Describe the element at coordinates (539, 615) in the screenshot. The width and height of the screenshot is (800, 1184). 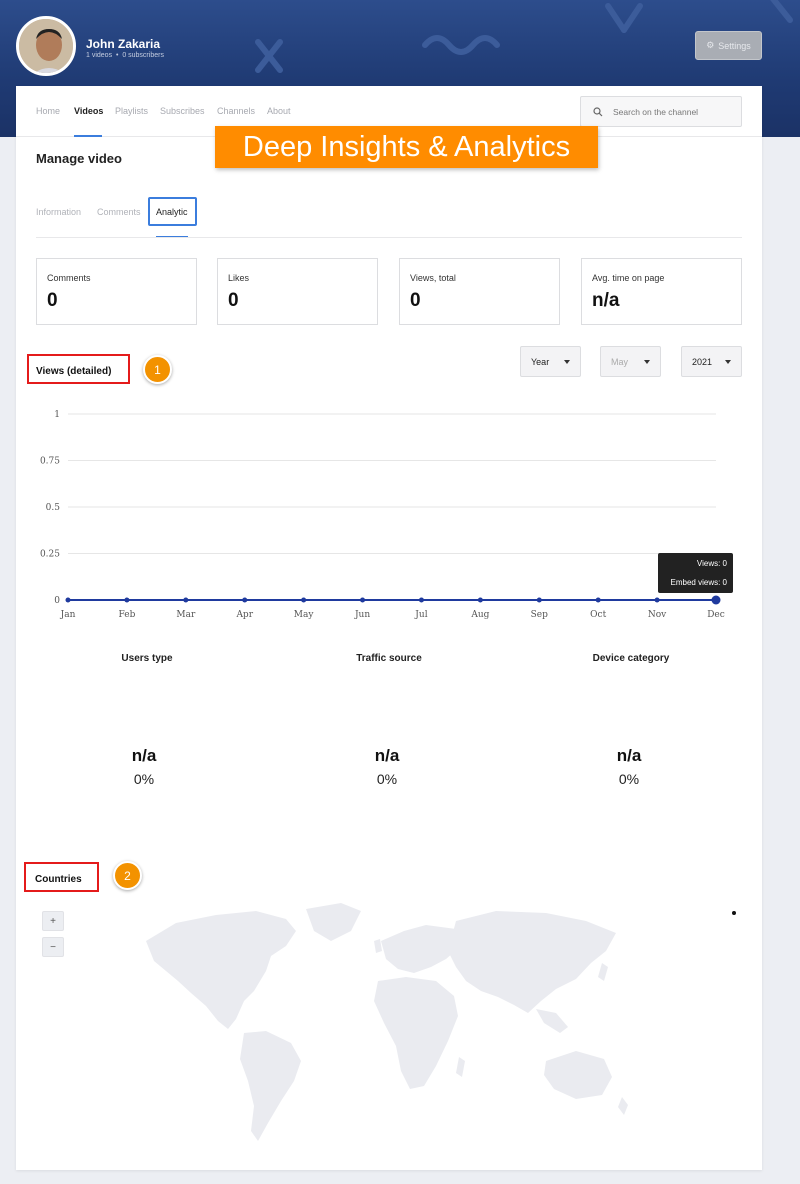
I see `x-tick-label: Sep` at that location.